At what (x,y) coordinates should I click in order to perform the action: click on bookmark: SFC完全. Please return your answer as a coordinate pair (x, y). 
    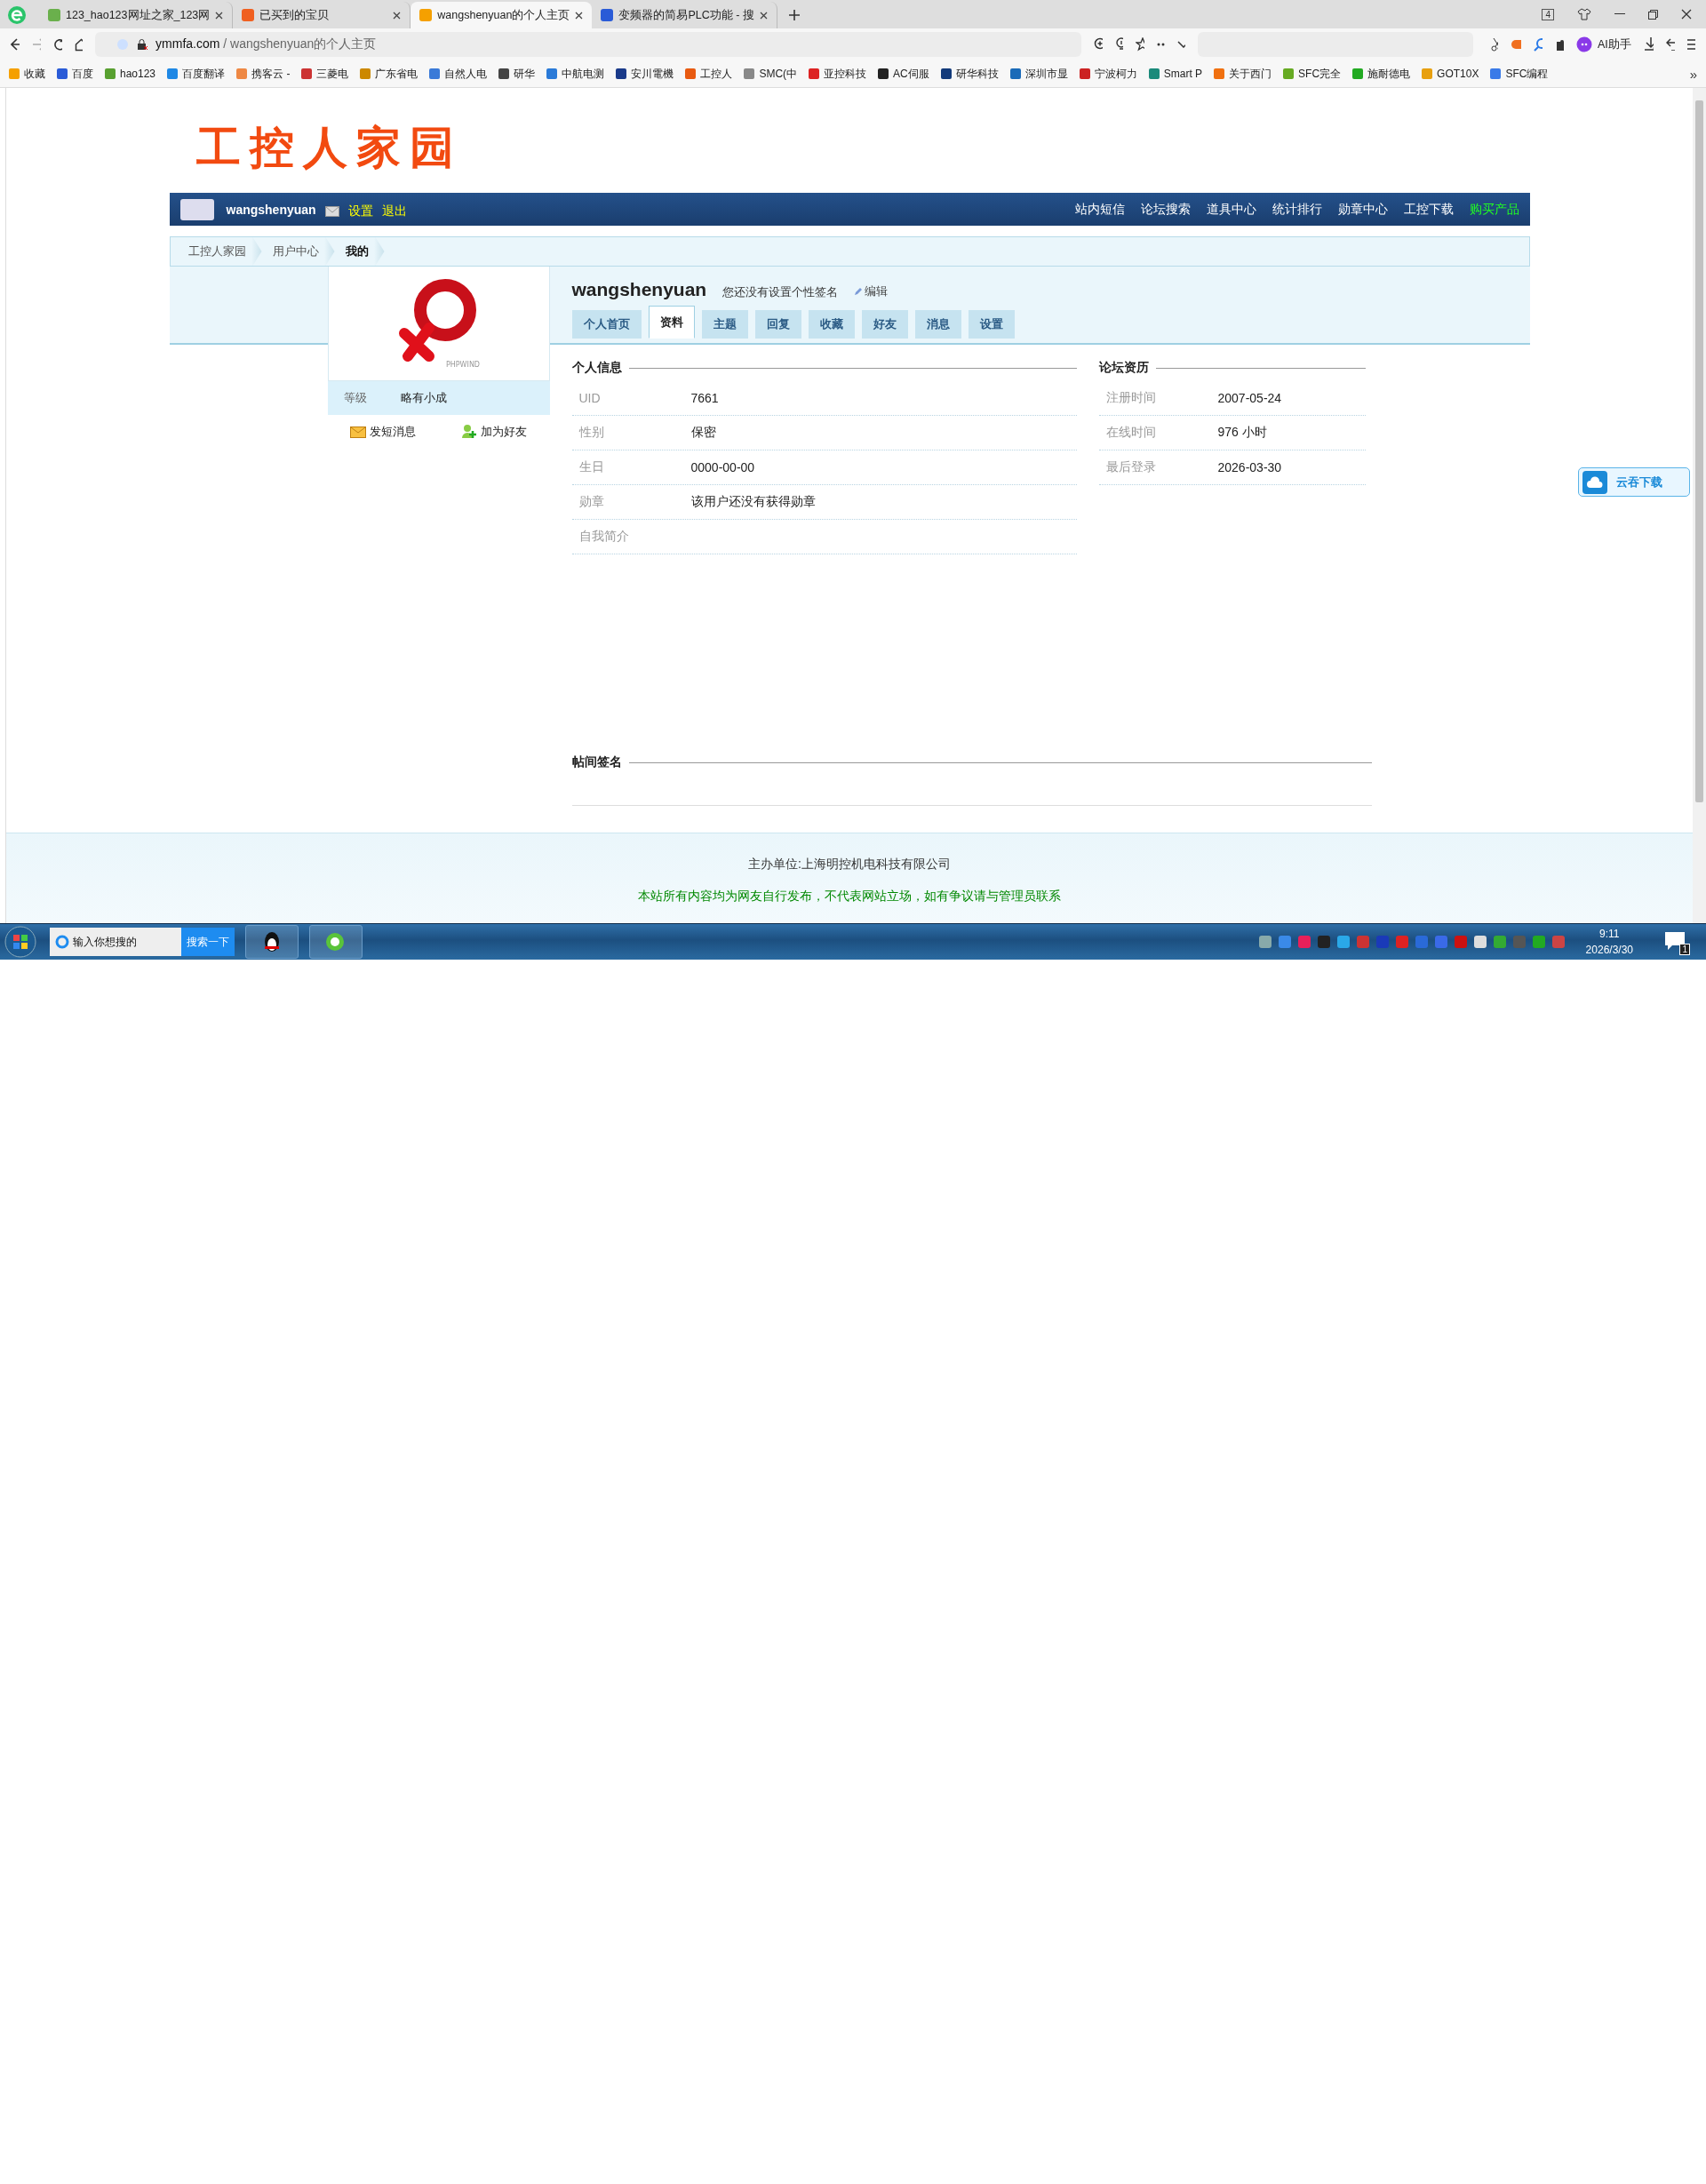
    Looking at the image, I should click on (1312, 74).